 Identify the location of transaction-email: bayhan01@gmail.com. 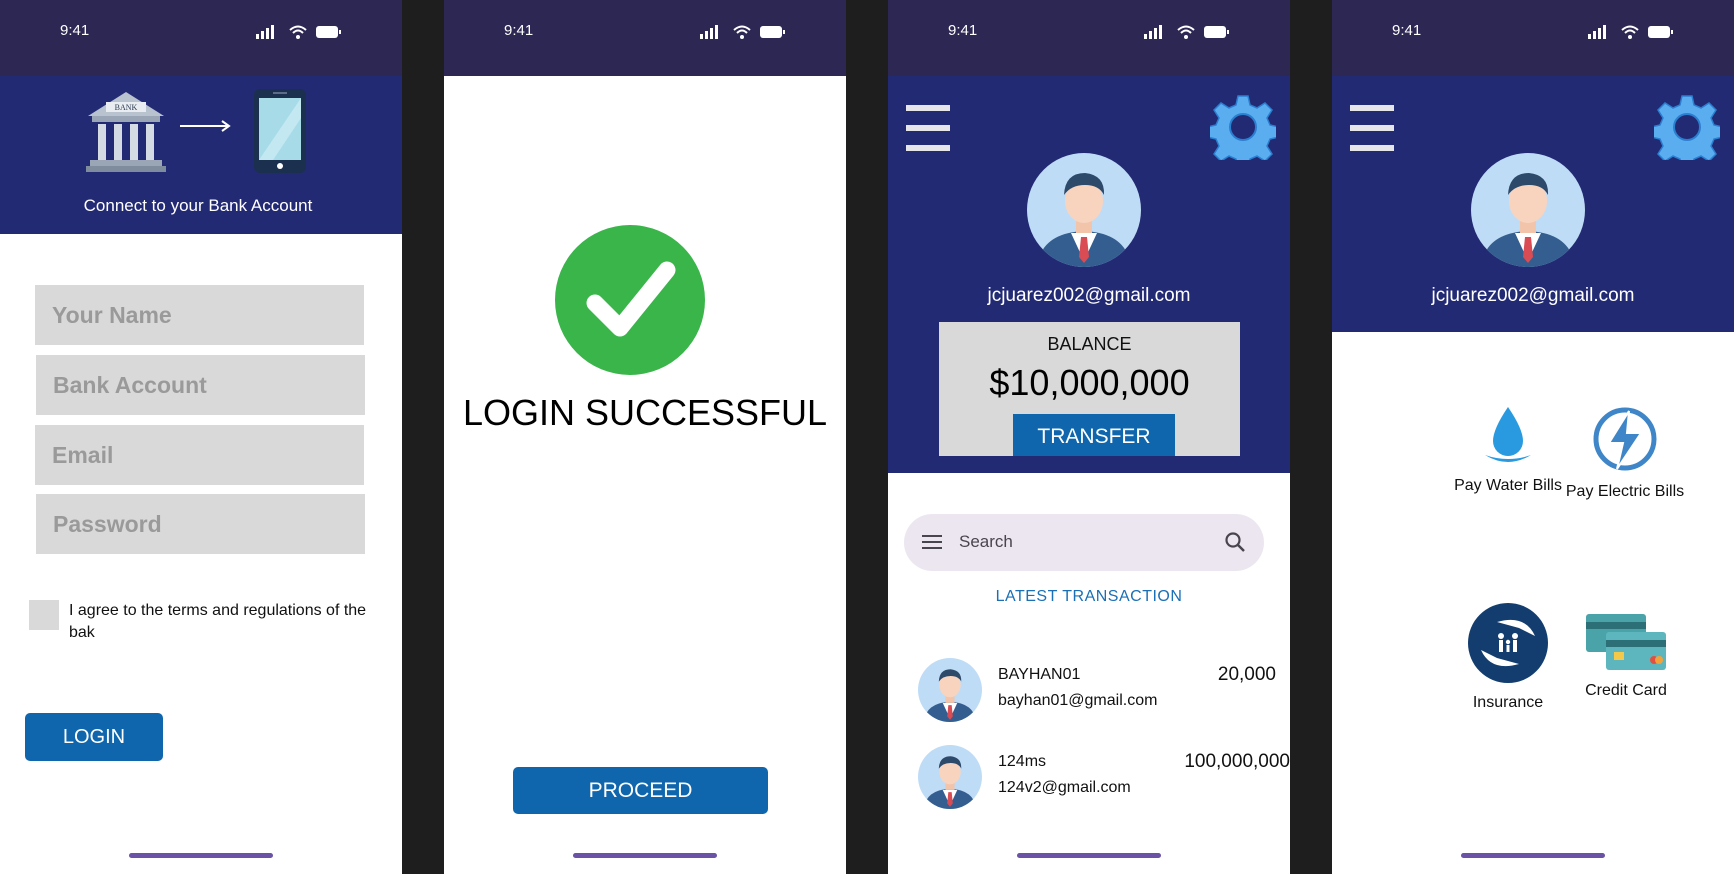
(1078, 700).